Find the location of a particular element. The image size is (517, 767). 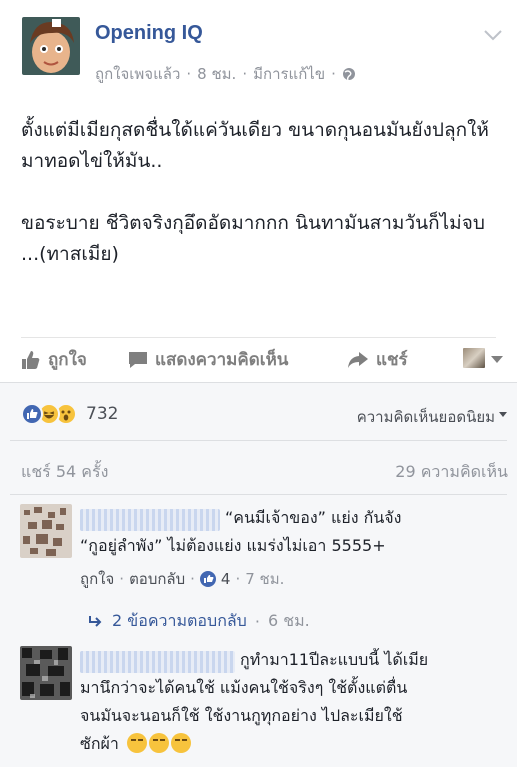

reply-arrow-icon is located at coordinates (95, 621).